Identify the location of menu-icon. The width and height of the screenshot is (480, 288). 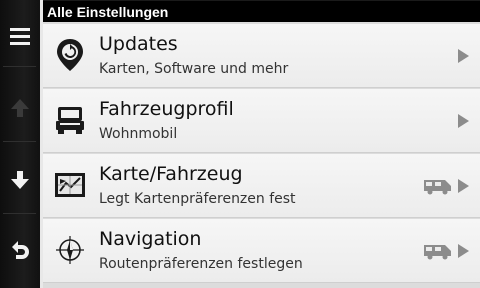
(20, 36).